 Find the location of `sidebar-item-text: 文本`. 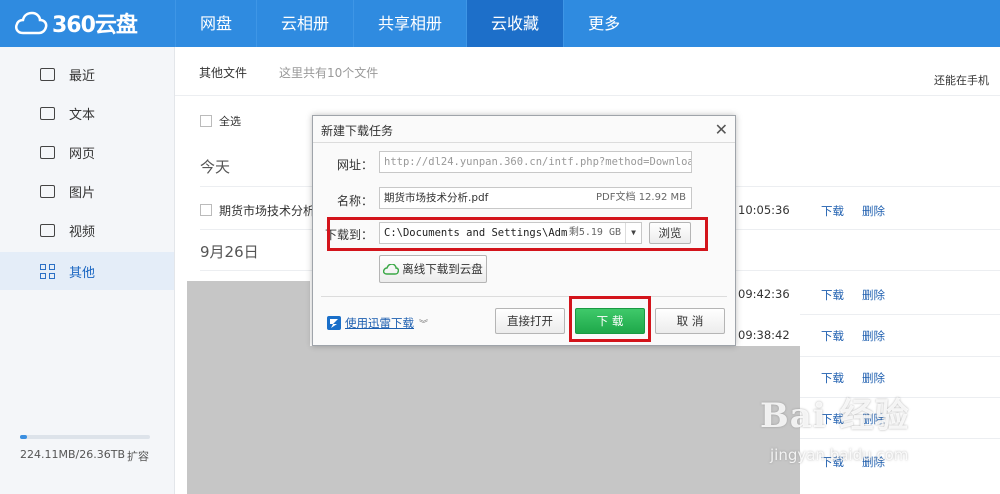

sidebar-item-text: 文本 is located at coordinates (87, 113).